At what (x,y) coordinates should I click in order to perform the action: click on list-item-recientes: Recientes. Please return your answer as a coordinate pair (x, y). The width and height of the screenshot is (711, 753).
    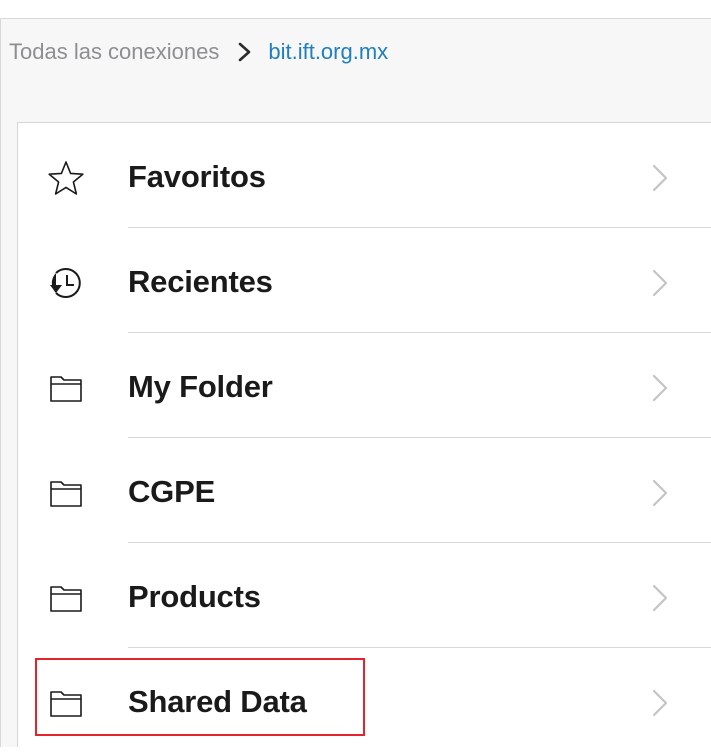
    Looking at the image, I should click on (364, 280).